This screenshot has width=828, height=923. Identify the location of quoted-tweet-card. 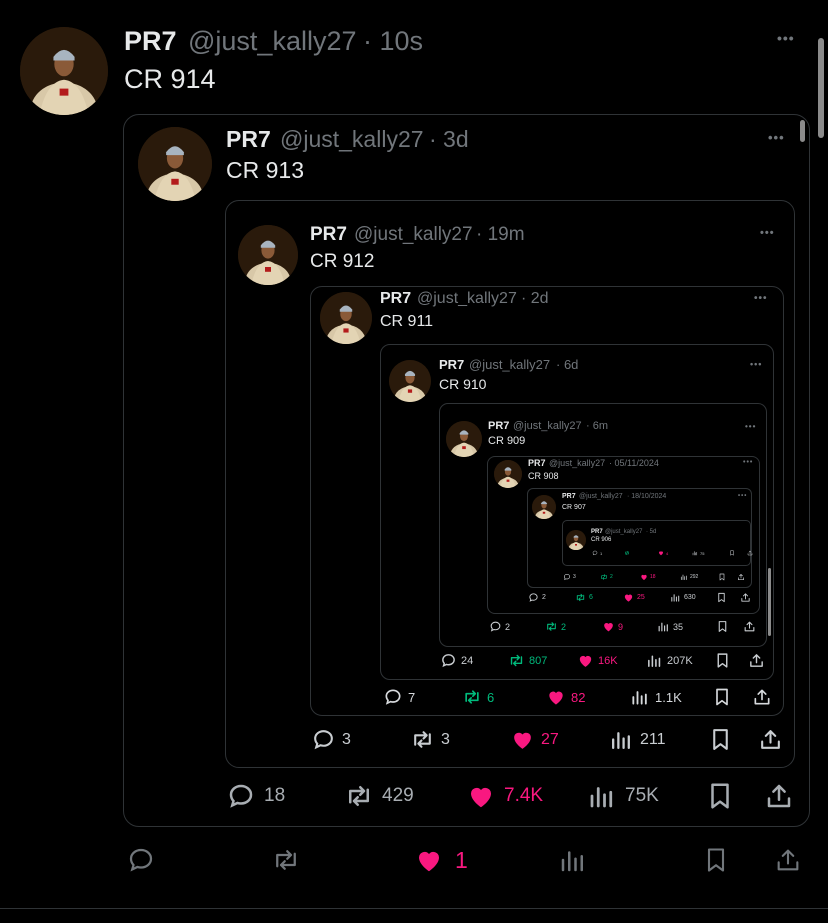
(656, 543).